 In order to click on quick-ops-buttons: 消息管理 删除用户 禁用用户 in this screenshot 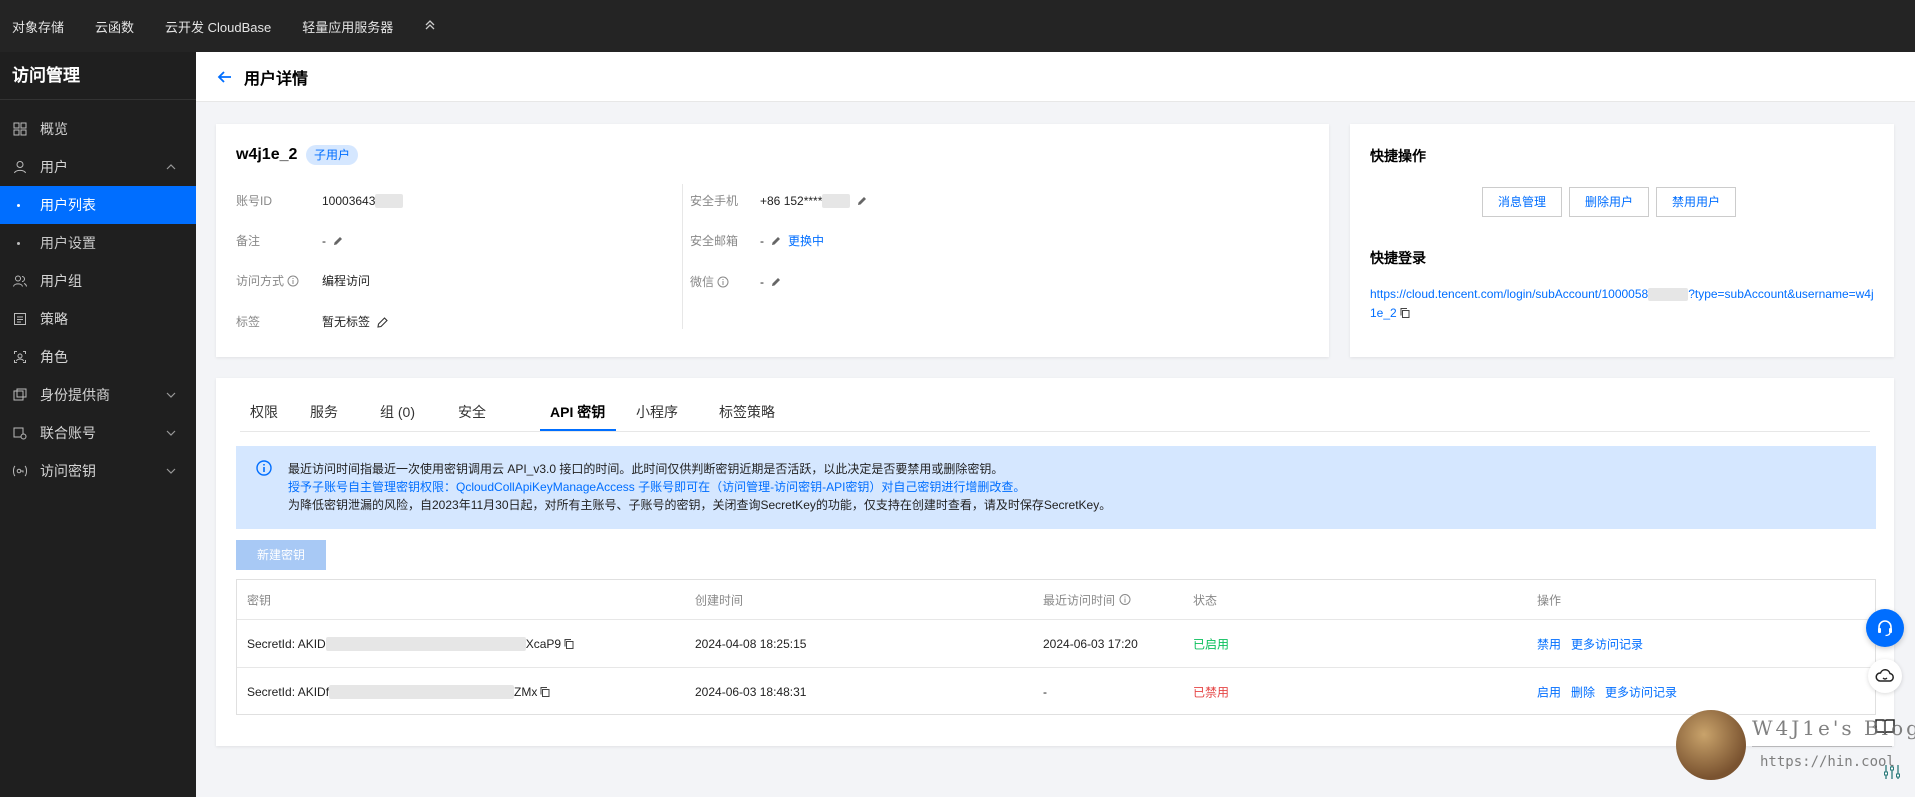, I will do `click(1612, 202)`.